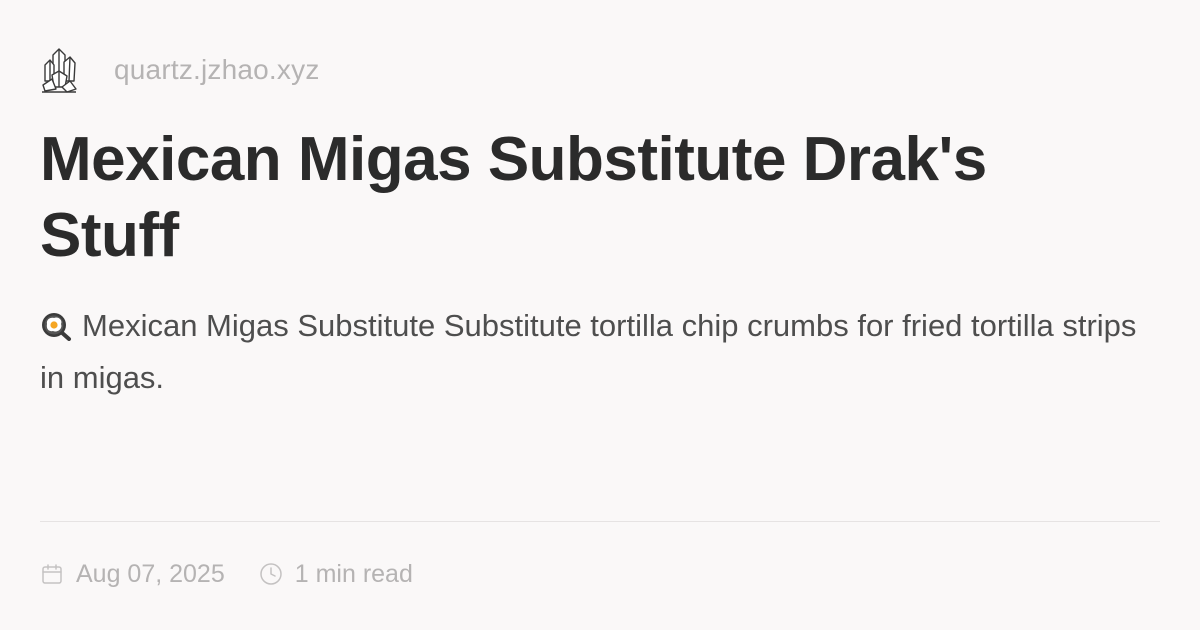 The height and width of the screenshot is (630, 1200). What do you see at coordinates (226, 574) in the screenshot?
I see `page-meta: Aug 07, 2025 1 min read` at bounding box center [226, 574].